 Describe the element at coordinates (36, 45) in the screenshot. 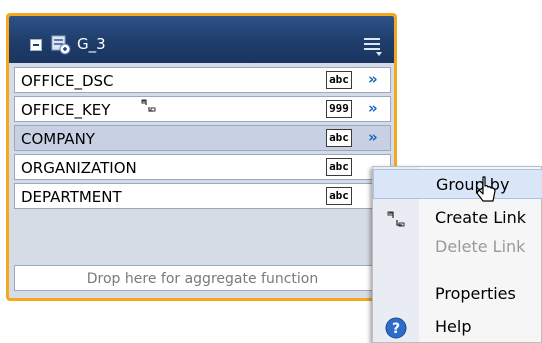

I see `collapse-toggle` at that location.